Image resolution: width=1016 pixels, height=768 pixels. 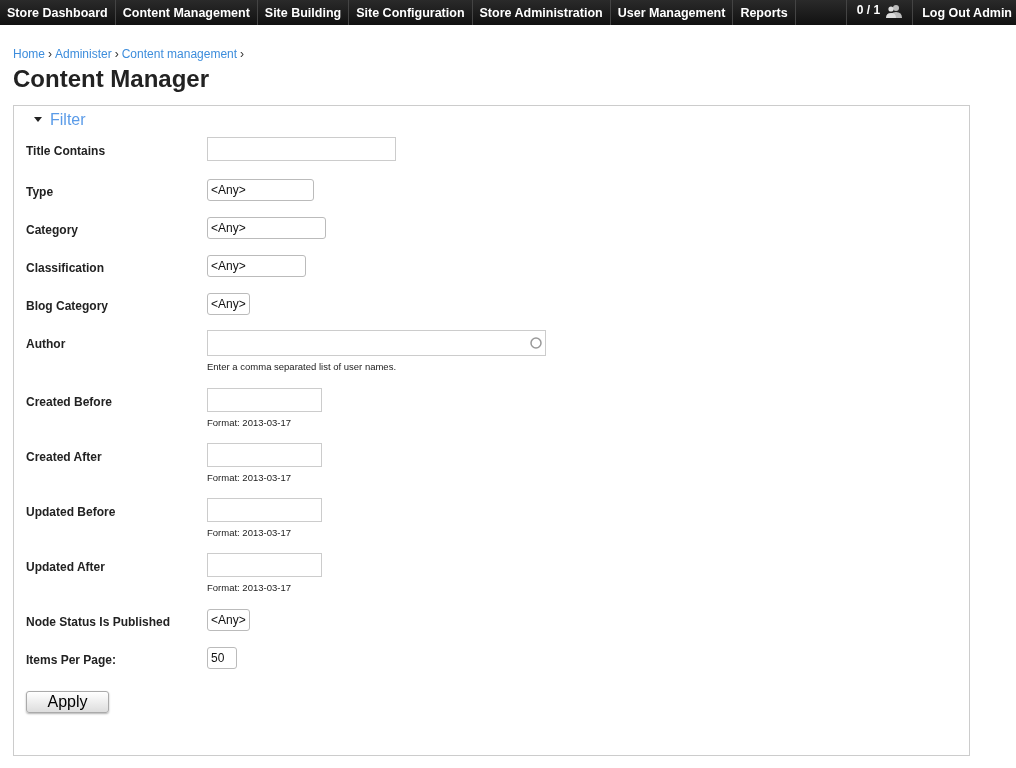 What do you see at coordinates (411, 12) in the screenshot?
I see `nav-item: Site Configuration` at bounding box center [411, 12].